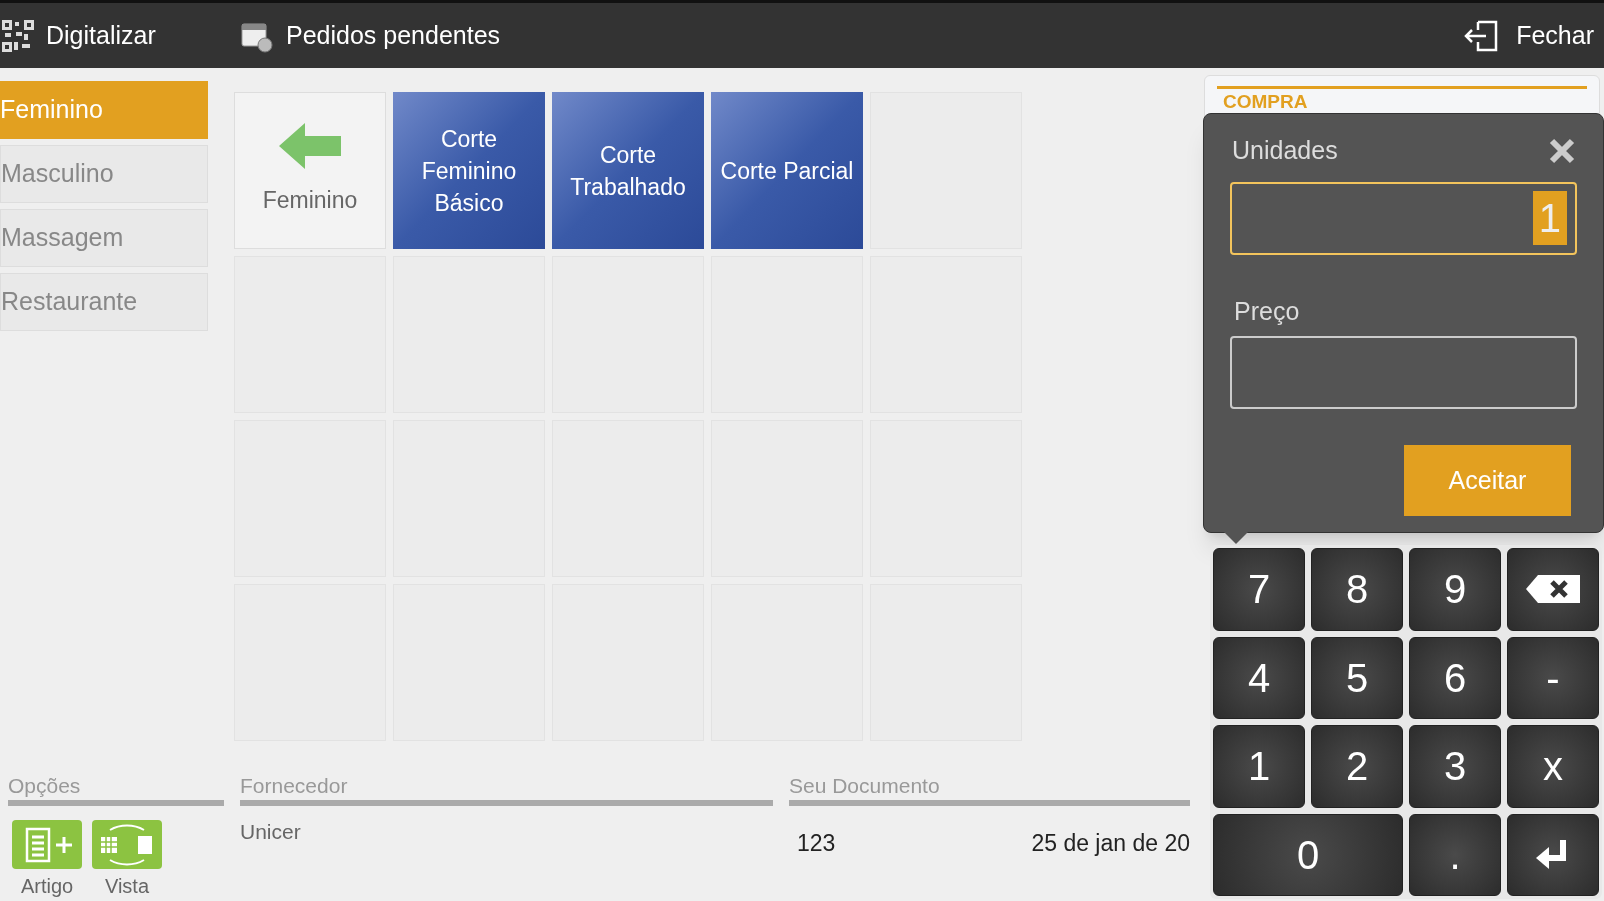 The height and width of the screenshot is (901, 1604). What do you see at coordinates (1285, 150) in the screenshot?
I see `field-label: Unidades` at bounding box center [1285, 150].